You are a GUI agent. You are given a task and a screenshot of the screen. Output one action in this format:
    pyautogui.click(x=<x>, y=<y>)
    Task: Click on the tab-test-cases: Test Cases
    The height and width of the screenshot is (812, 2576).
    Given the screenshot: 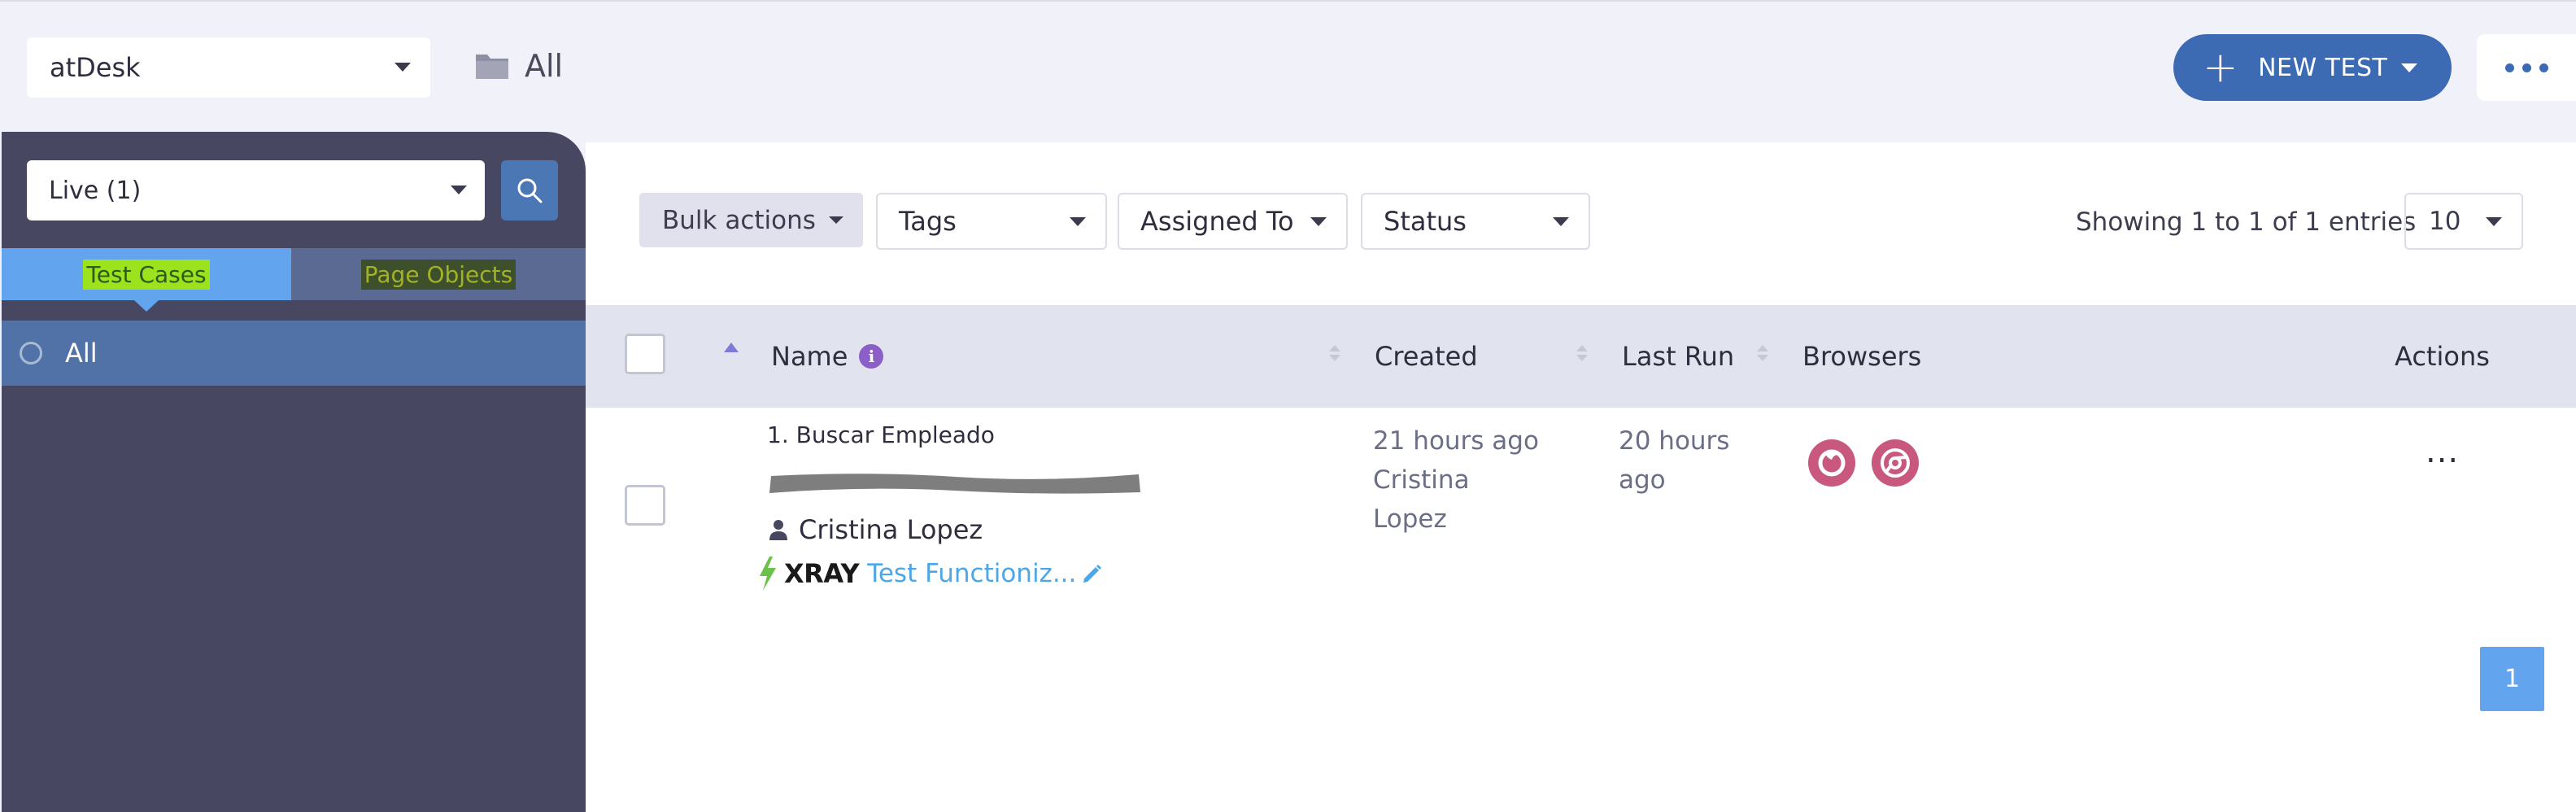 What is the action you would take?
    pyautogui.click(x=146, y=280)
    